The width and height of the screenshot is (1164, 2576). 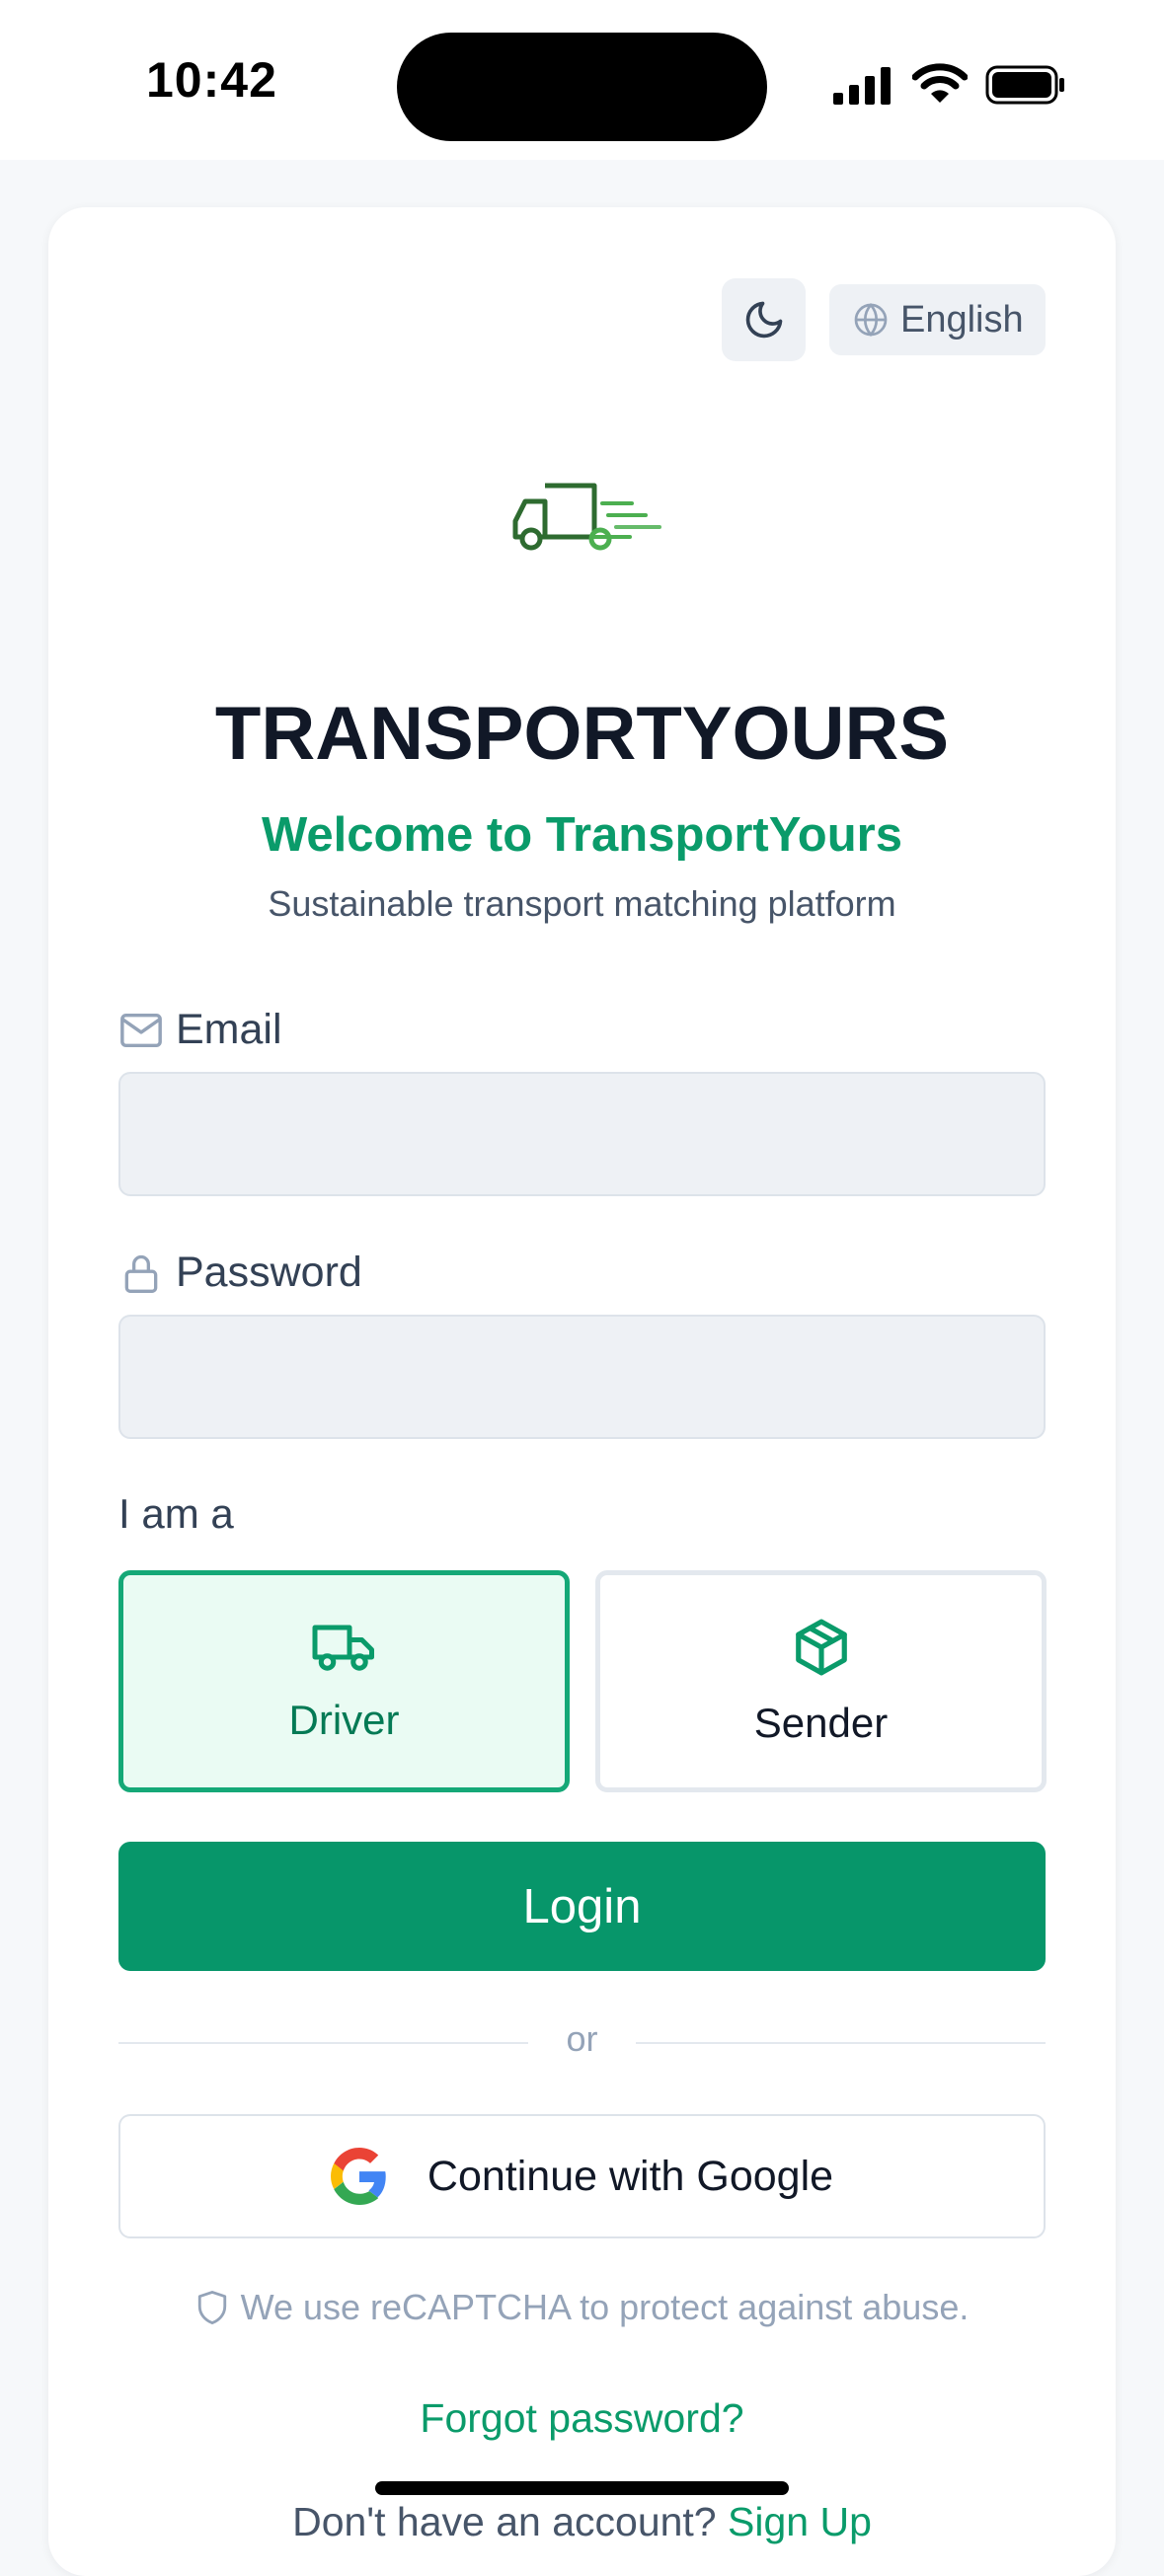 I want to click on google-logo-icon, so click(x=358, y=2176).